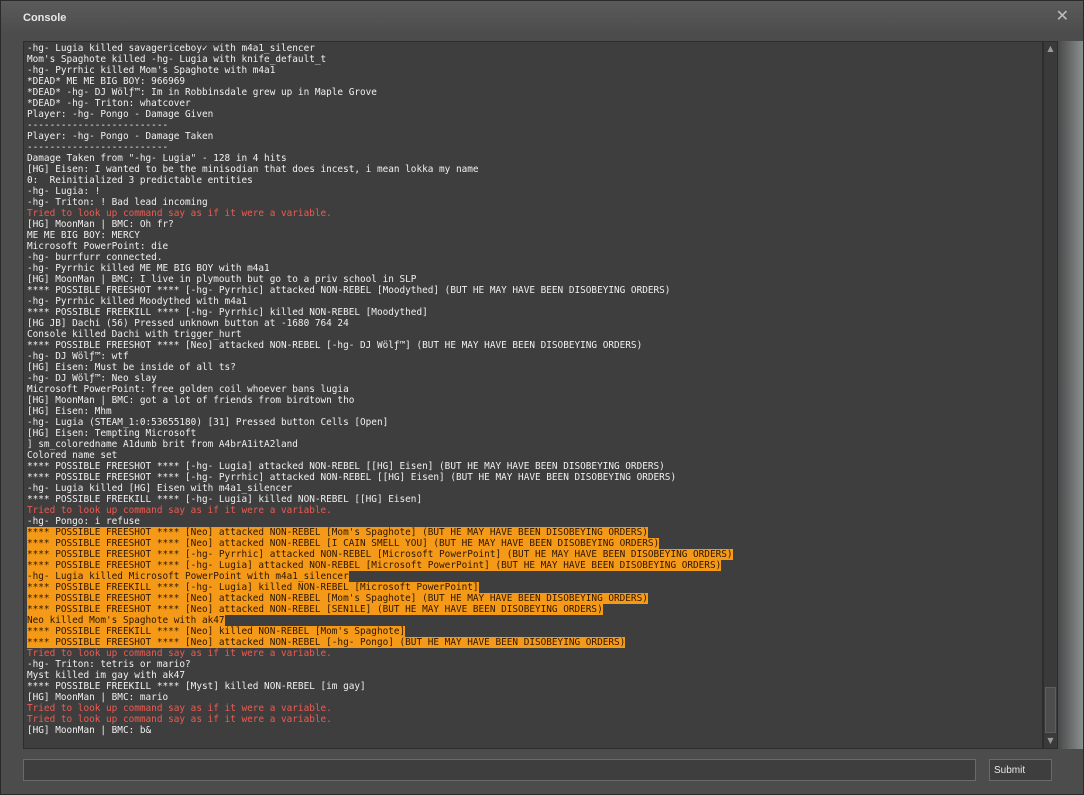 Image resolution: width=1084 pixels, height=795 pixels. Describe the element at coordinates (1062, 17) in the screenshot. I see `close-icon: ✕` at that location.